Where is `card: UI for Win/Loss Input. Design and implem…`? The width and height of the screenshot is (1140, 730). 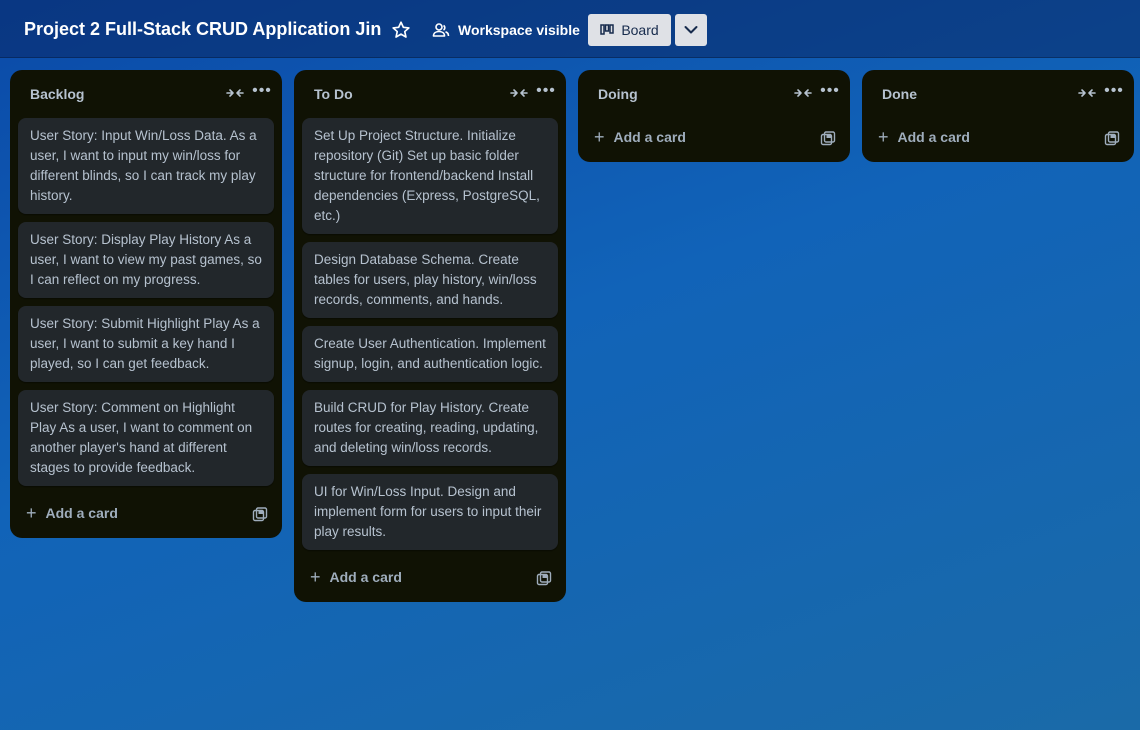
card: UI for Win/Loss Input. Design and implem… is located at coordinates (430, 512).